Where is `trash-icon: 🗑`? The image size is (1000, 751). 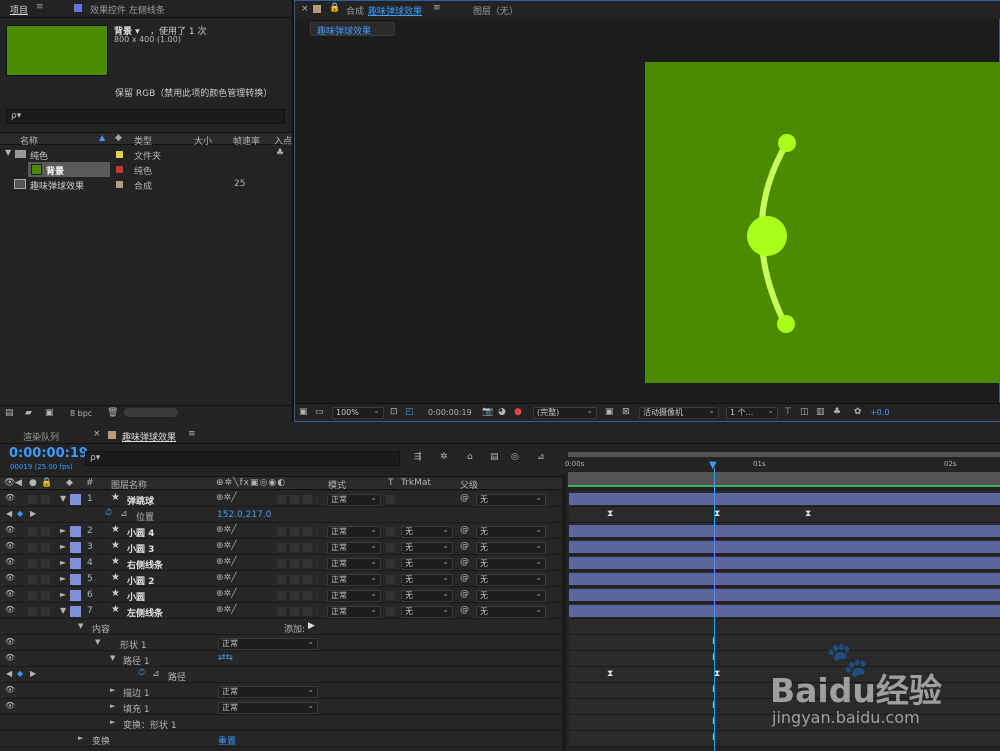
trash-icon: 🗑 is located at coordinates (112, 413).